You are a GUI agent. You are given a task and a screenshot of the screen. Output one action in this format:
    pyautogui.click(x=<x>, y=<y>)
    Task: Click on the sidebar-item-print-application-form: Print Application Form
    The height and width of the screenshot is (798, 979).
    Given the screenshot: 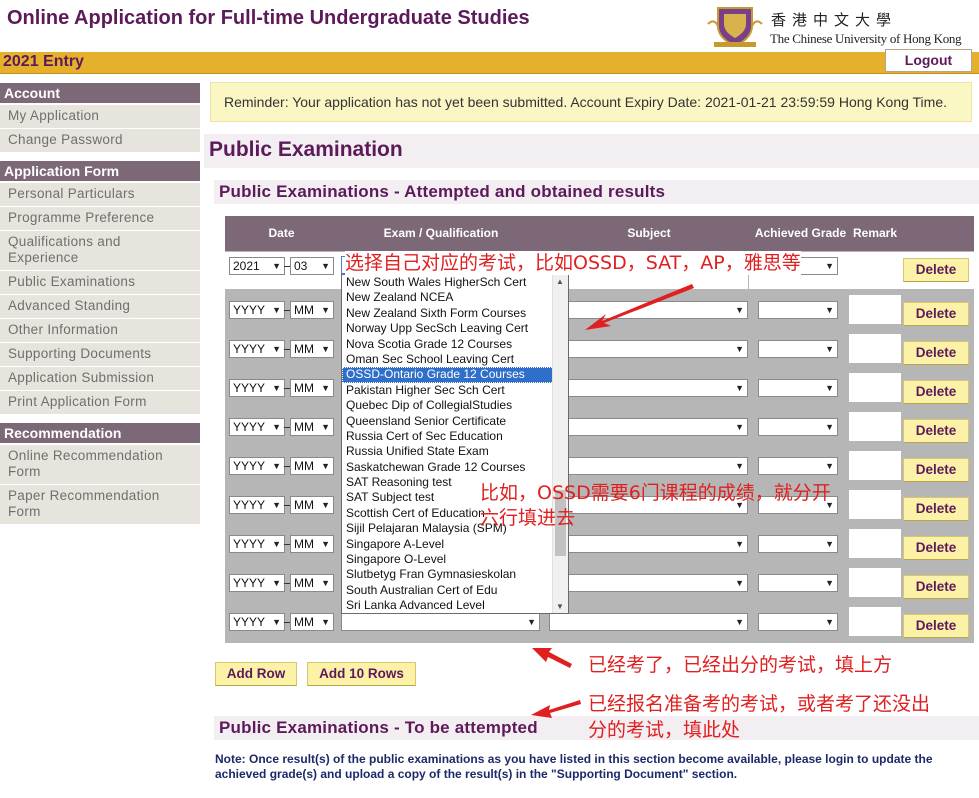 What is the action you would take?
    pyautogui.click(x=100, y=402)
    